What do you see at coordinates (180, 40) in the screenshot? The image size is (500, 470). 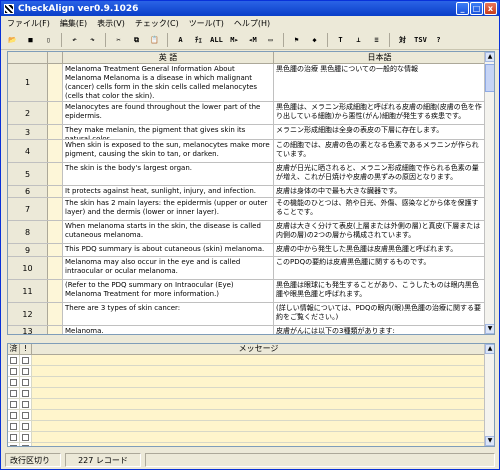 I see `font-icon: A` at bounding box center [180, 40].